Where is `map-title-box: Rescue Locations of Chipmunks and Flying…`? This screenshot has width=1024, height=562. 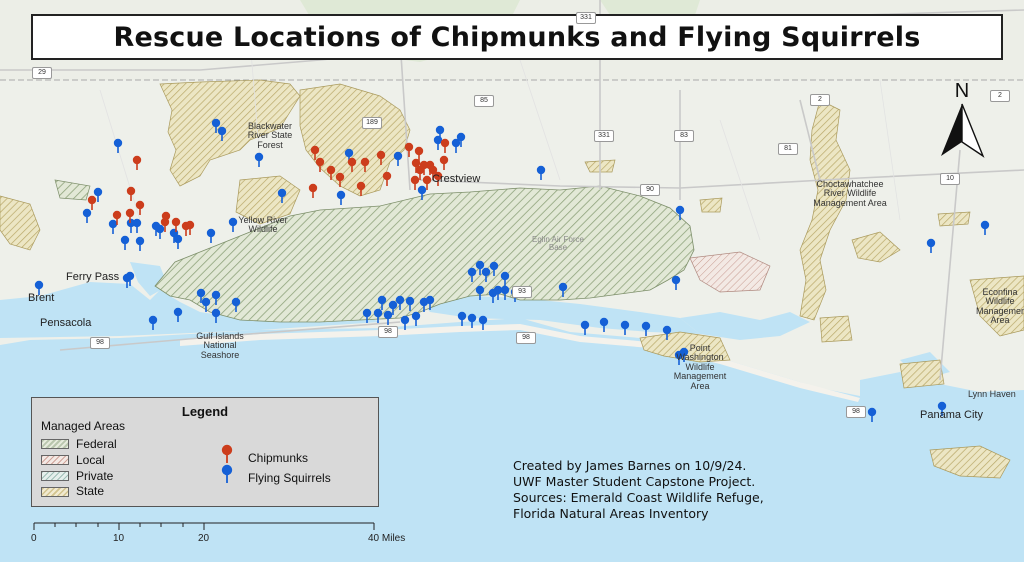
map-title-box: Rescue Locations of Chipmunks and Flying… is located at coordinates (517, 37).